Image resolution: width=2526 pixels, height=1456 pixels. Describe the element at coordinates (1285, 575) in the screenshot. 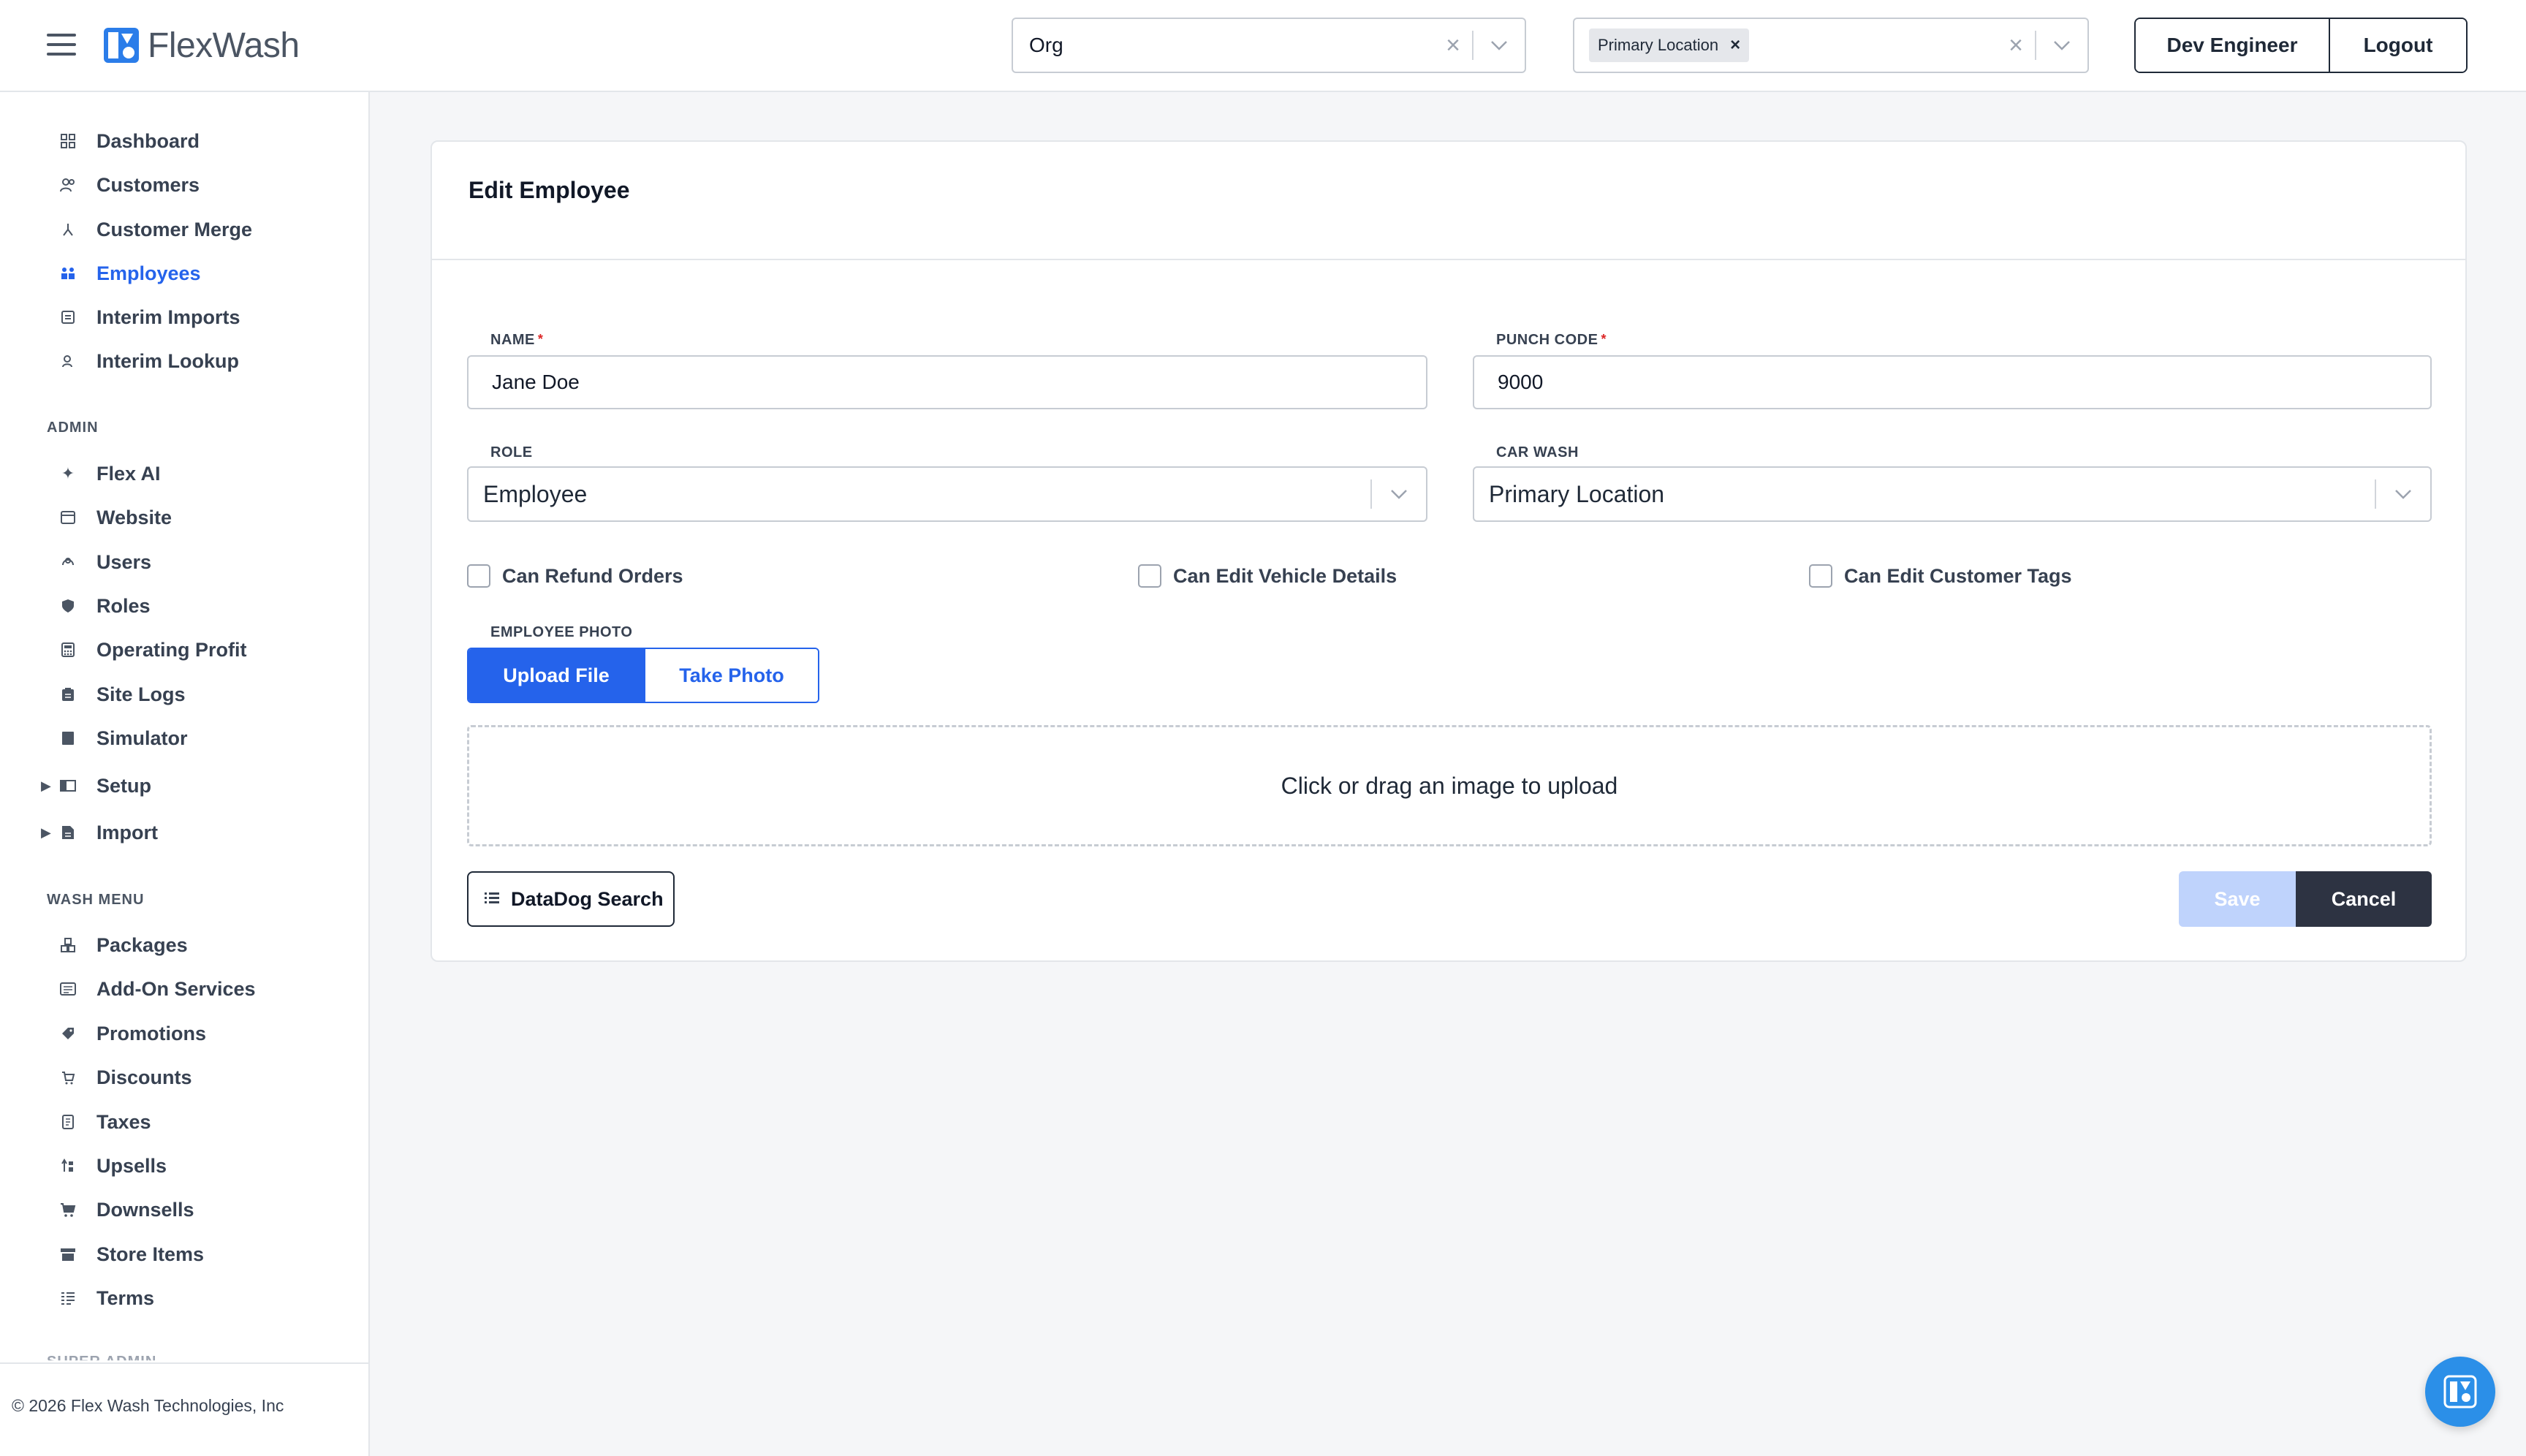

I see `checkbox-label: Can Edit Vehicle Details` at that location.